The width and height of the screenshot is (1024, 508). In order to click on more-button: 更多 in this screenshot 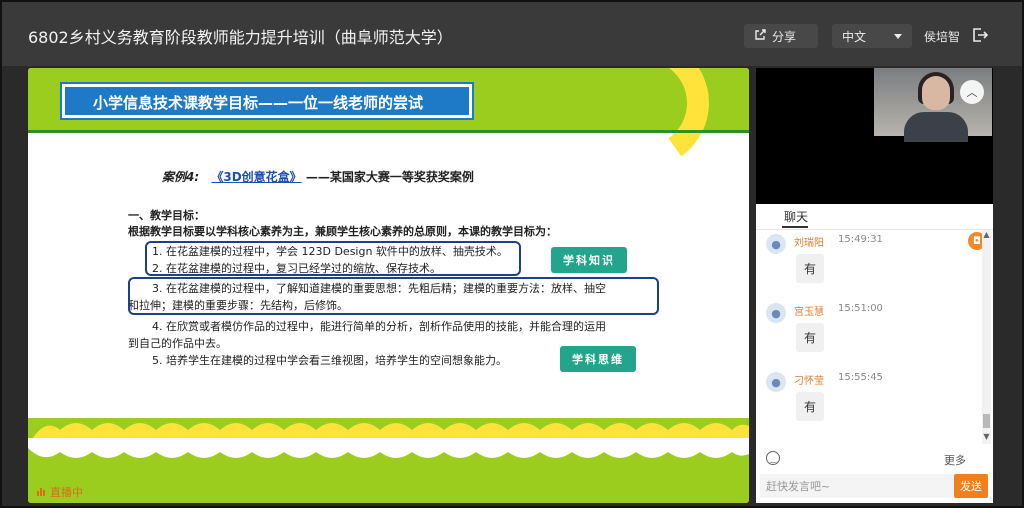, I will do `click(955, 460)`.